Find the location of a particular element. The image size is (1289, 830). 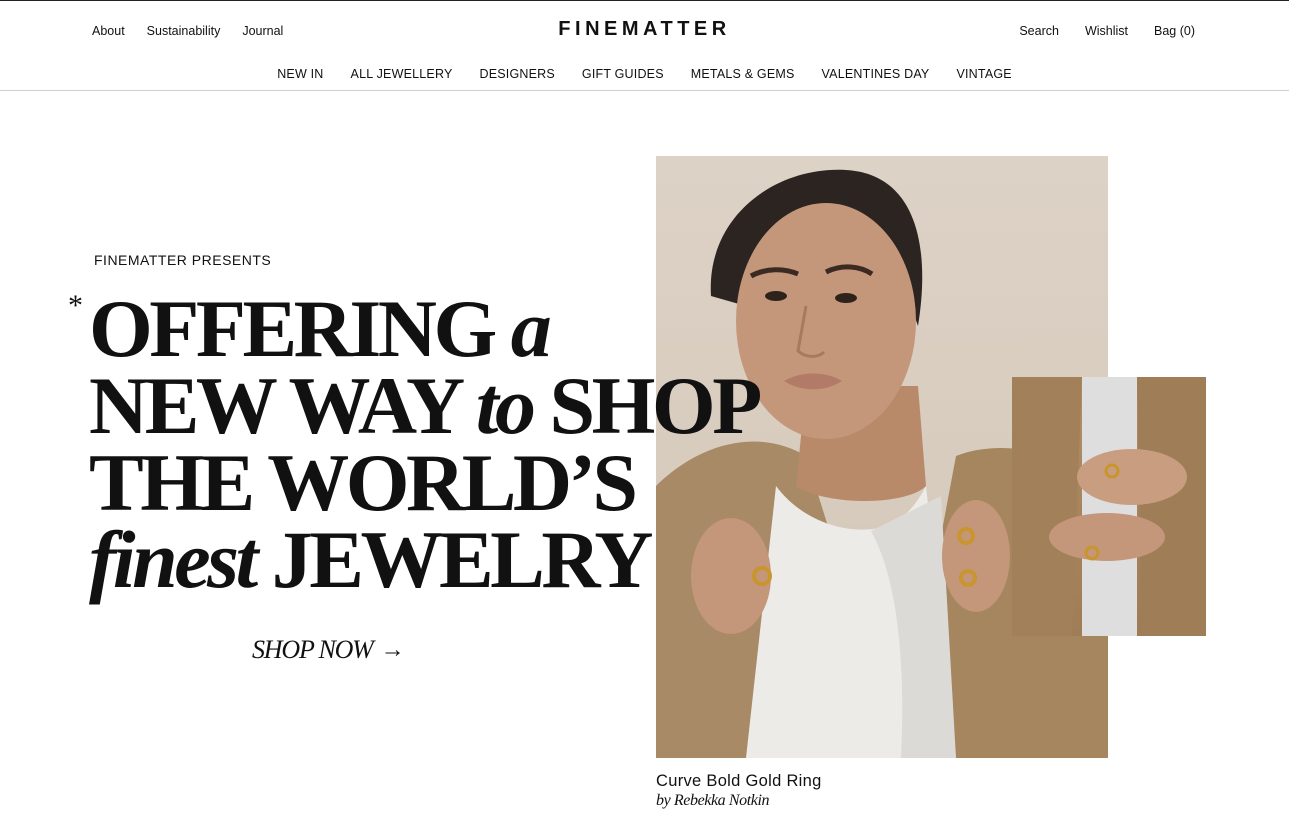

headline-line-4: finest JEWELRY is located at coordinates (424, 560).